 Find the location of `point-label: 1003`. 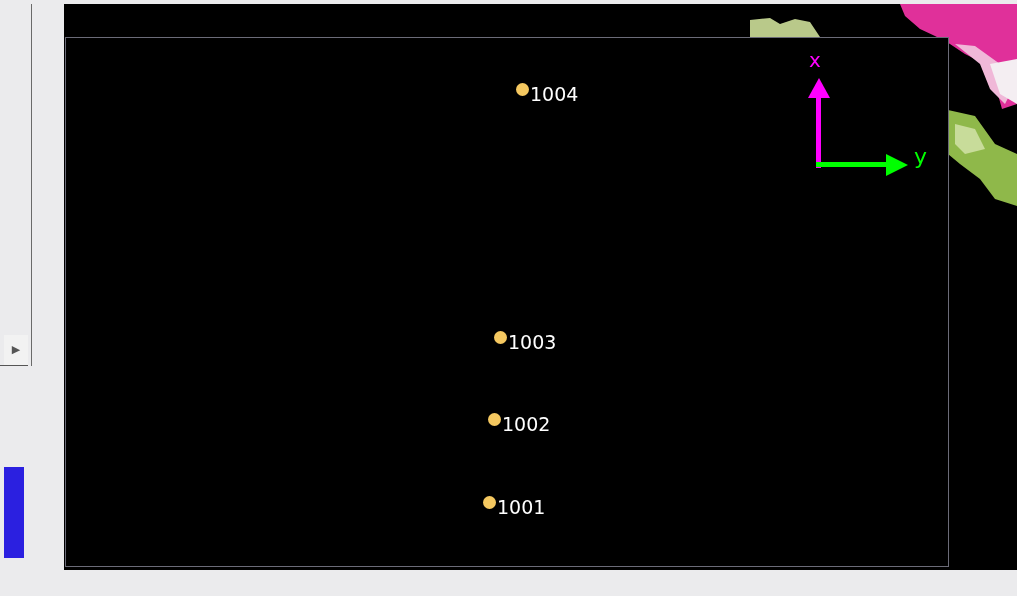

point-label: 1003 is located at coordinates (532, 342).